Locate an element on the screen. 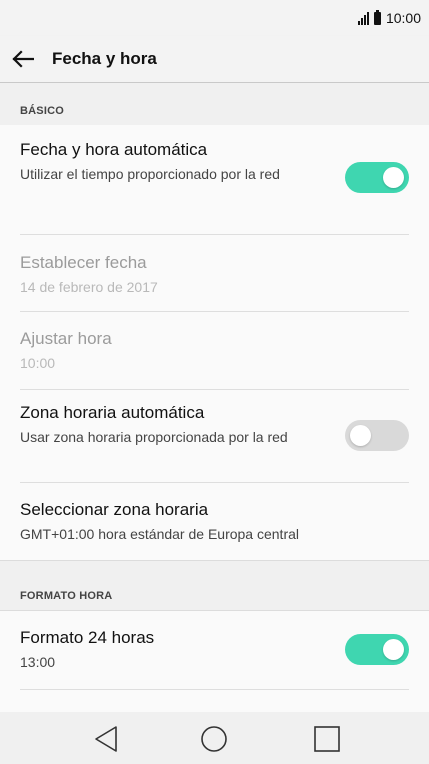 This screenshot has width=429, height=764. section-header-time-format: FORMATO HORA is located at coordinates (214, 585).